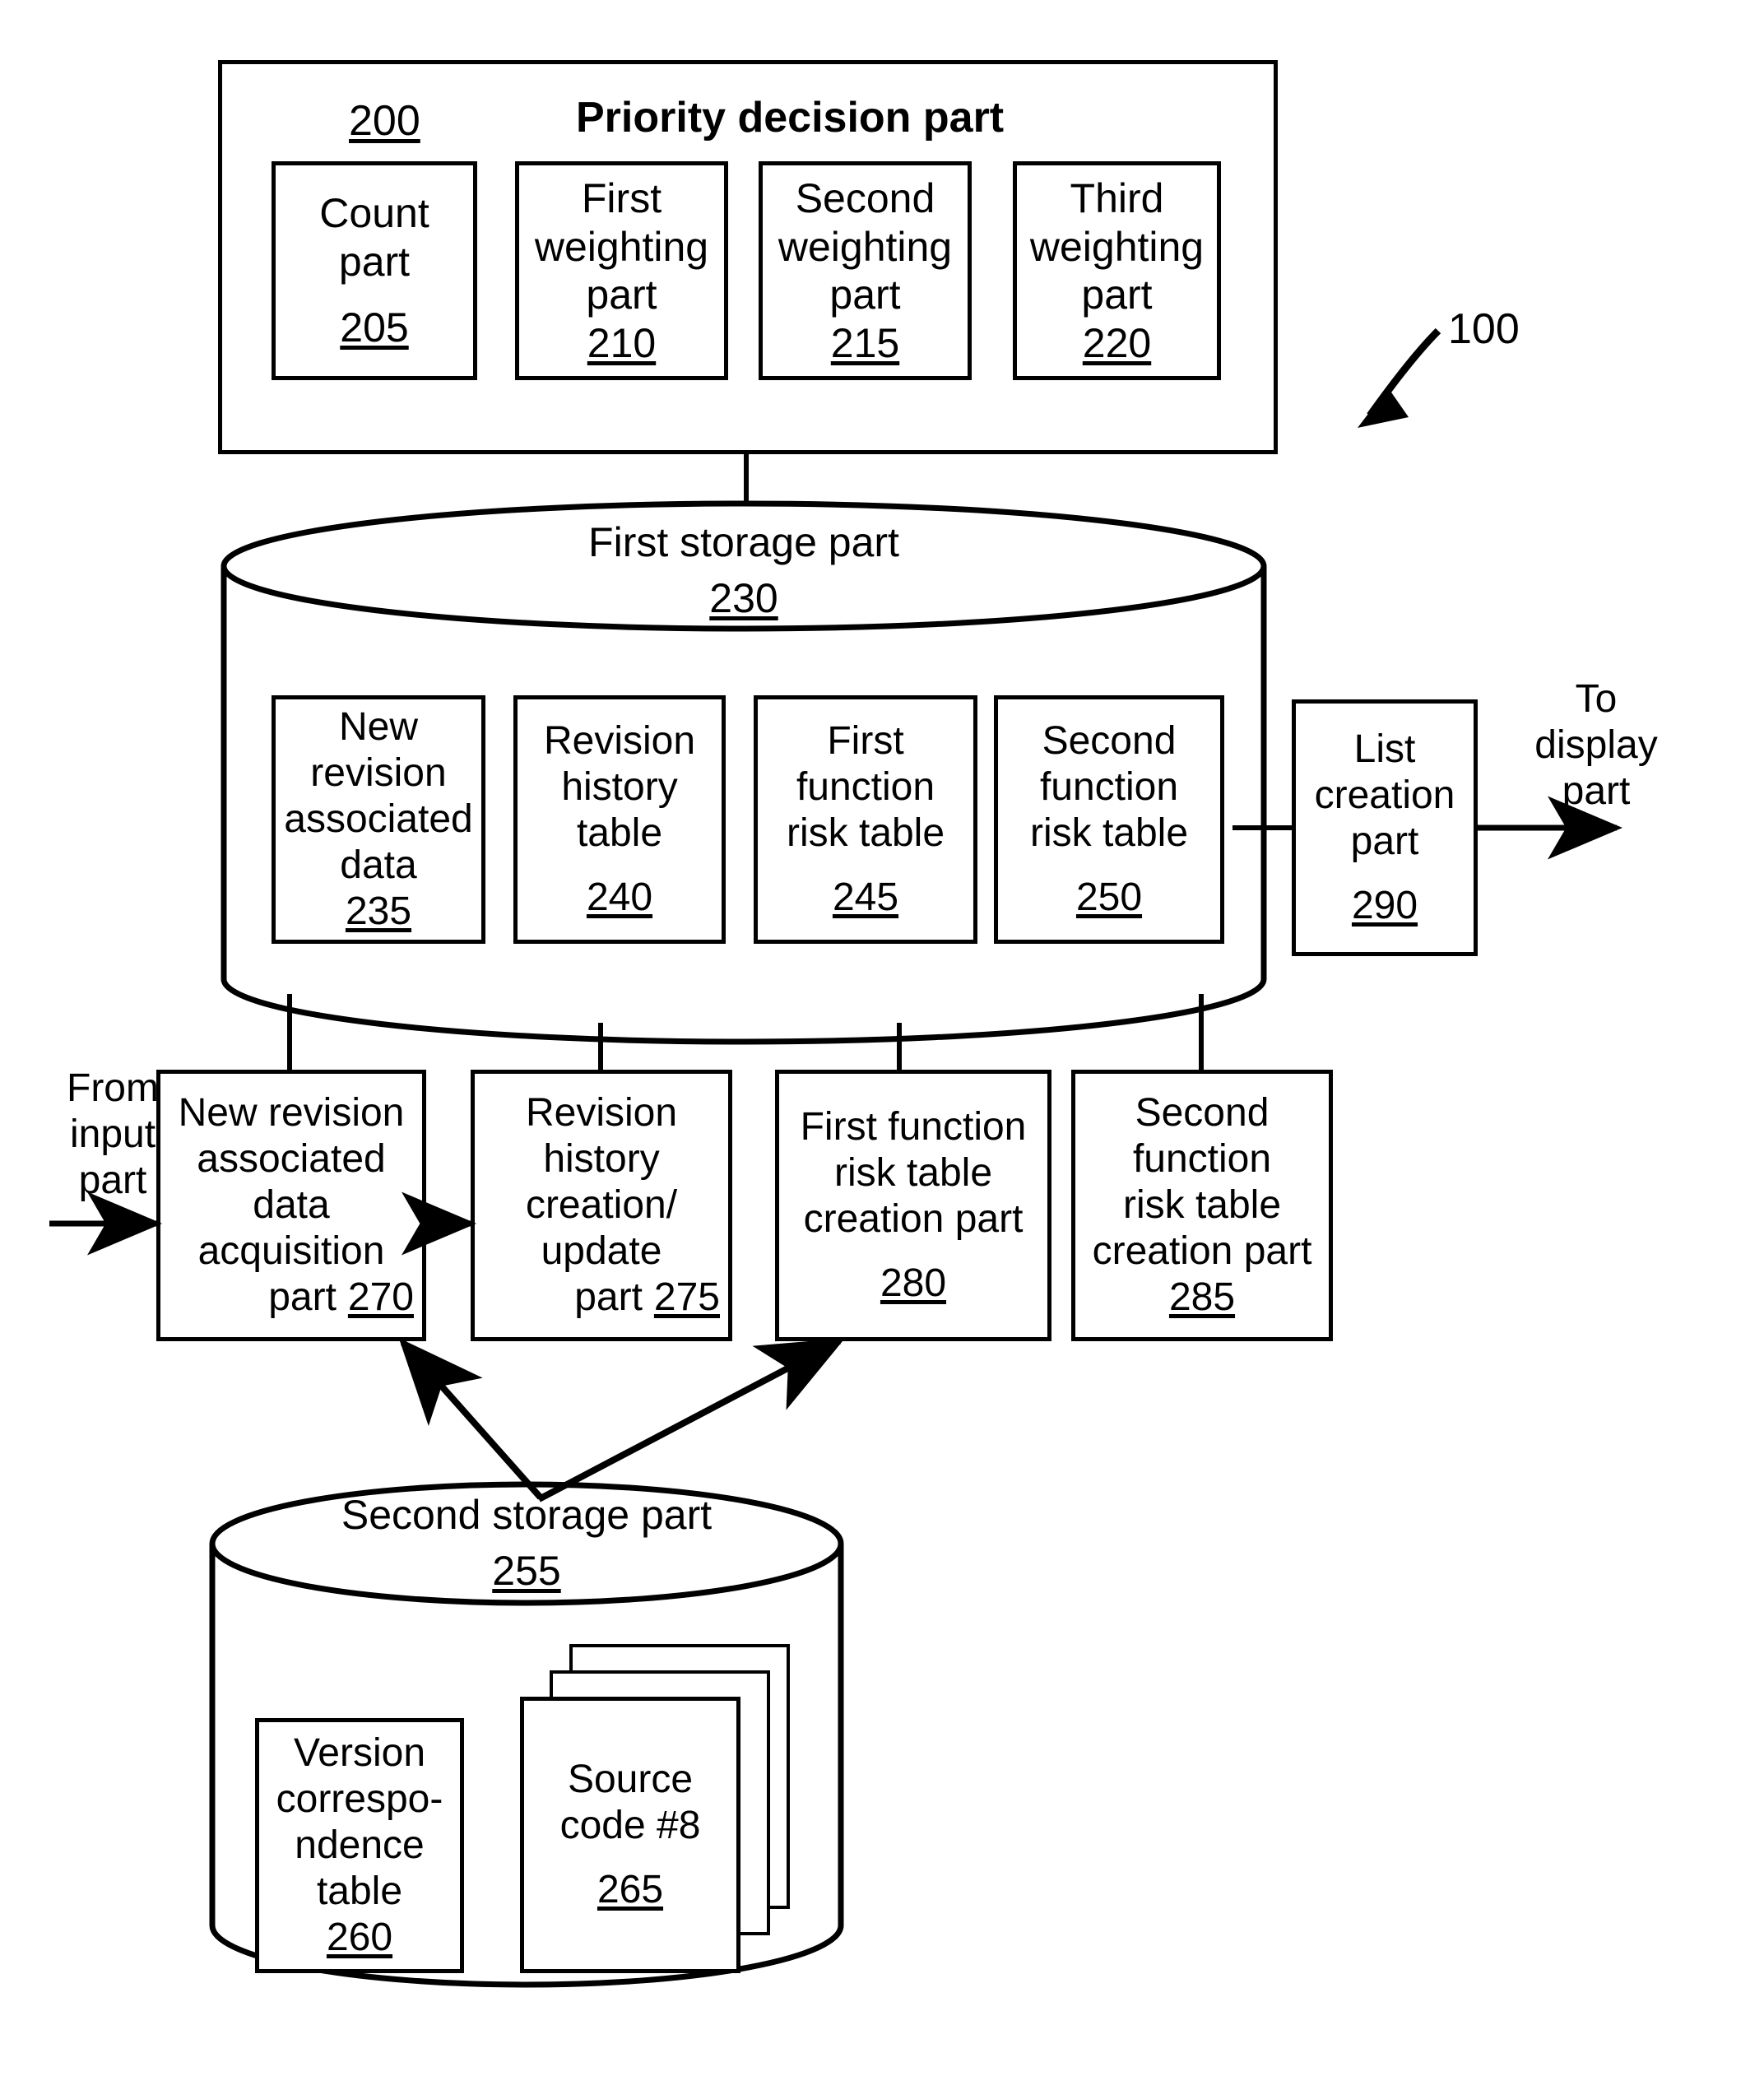 The image size is (1764, 2090). What do you see at coordinates (865, 786) in the screenshot?
I see `first-function-risk-table-label: First function risk table` at bounding box center [865, 786].